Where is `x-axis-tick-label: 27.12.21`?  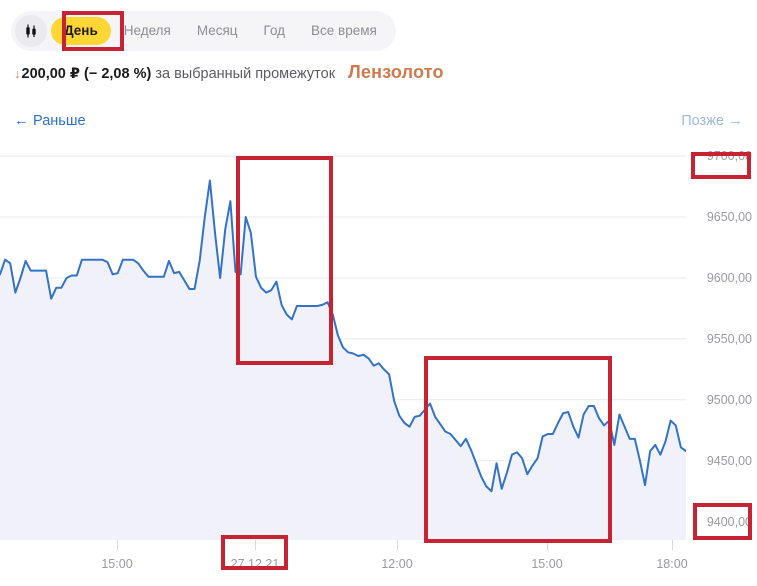
x-axis-tick-label: 27.12.21 is located at coordinates (255, 564).